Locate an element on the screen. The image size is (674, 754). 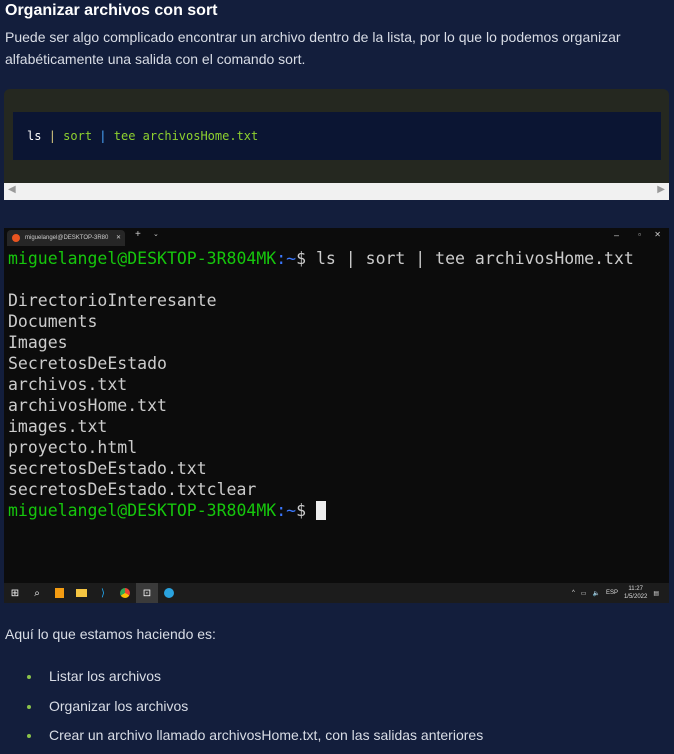
network-icon: ▭ is located at coordinates (584, 593).